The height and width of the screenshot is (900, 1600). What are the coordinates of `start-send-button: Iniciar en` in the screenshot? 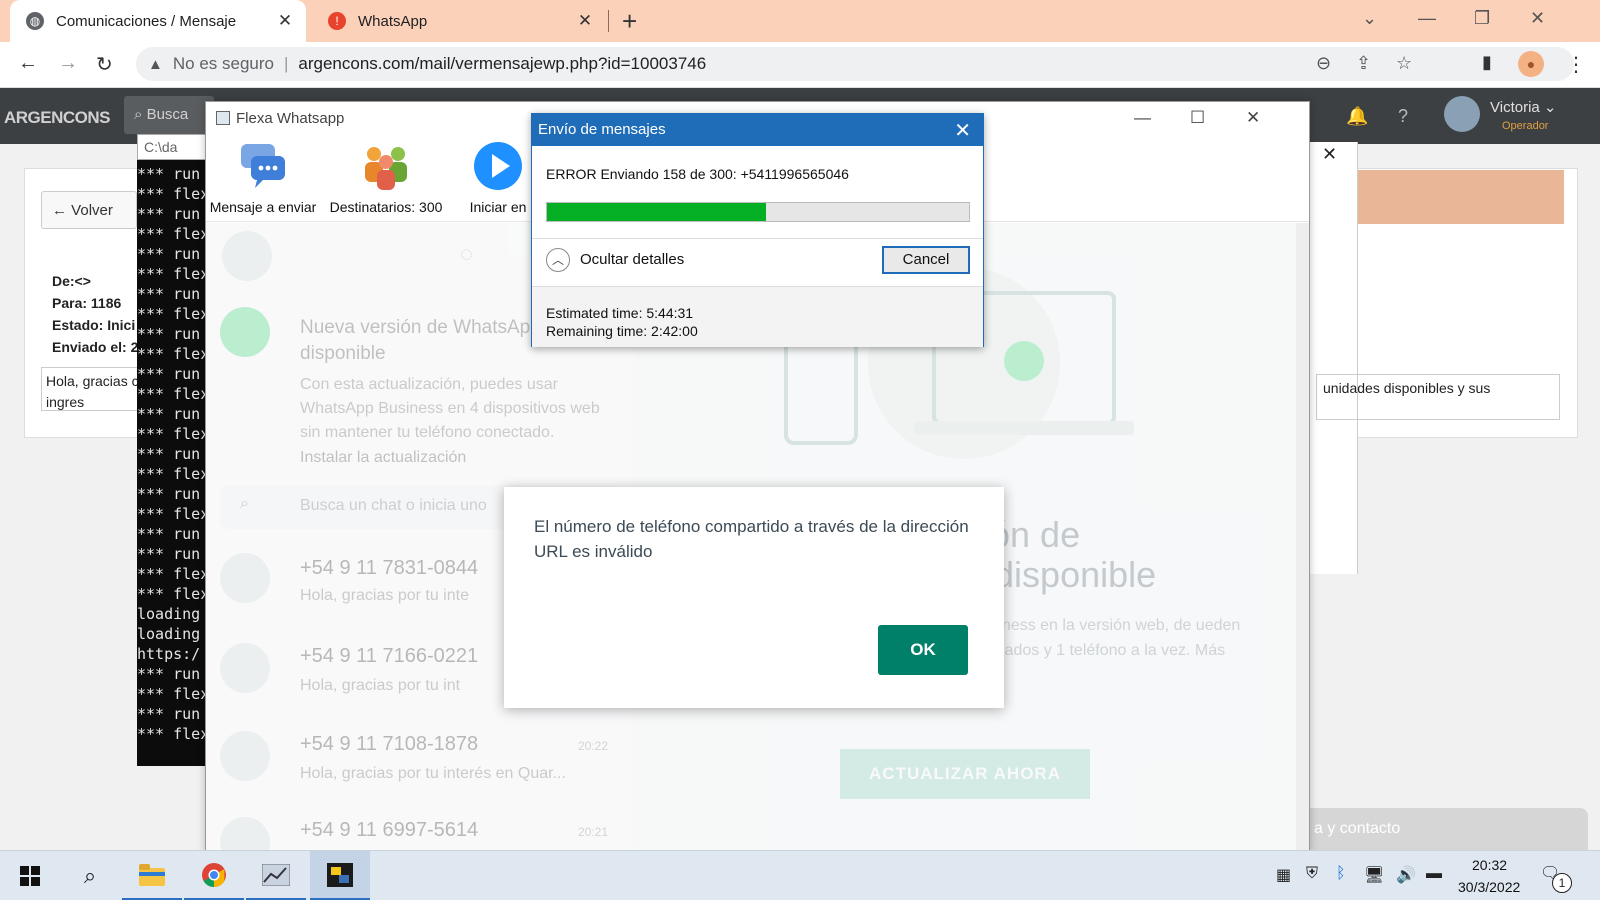 It's located at (498, 177).